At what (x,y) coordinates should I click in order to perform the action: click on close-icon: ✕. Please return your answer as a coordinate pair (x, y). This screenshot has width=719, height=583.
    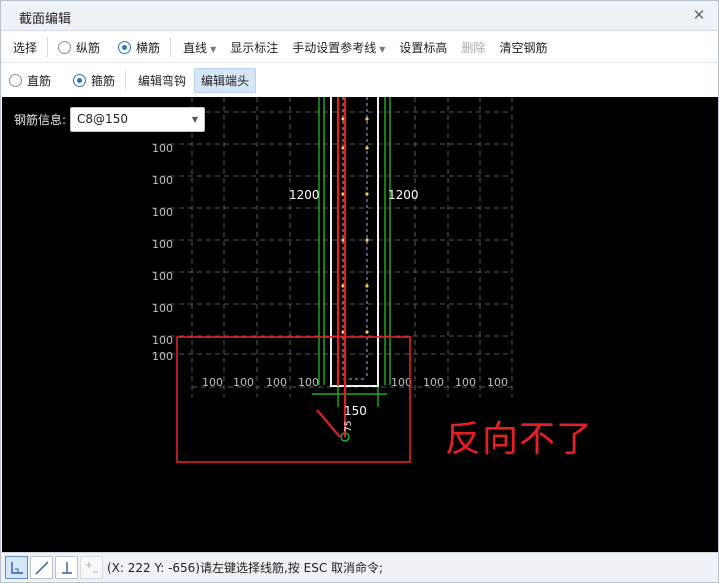
    Looking at the image, I should click on (699, 15).